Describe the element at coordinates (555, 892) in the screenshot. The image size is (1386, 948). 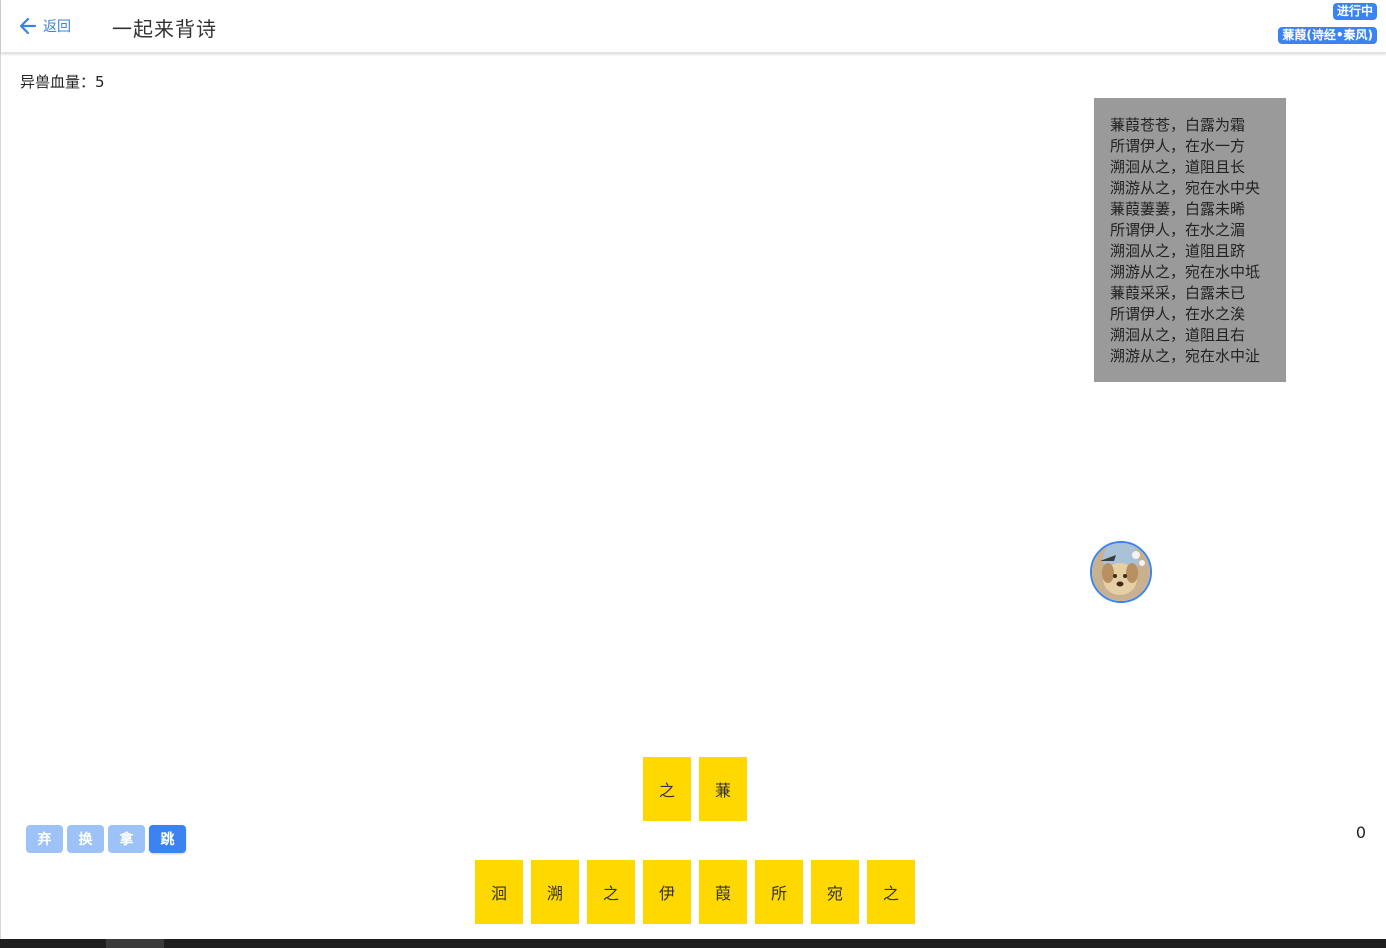
I see `hand-char-tile: 溯` at that location.